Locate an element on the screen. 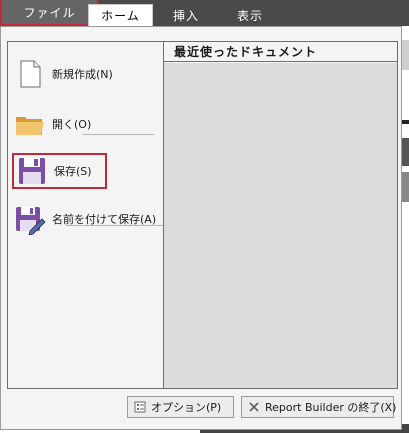 Image resolution: width=409 pixels, height=433 pixels. tab-view: 表示 is located at coordinates (250, 15).